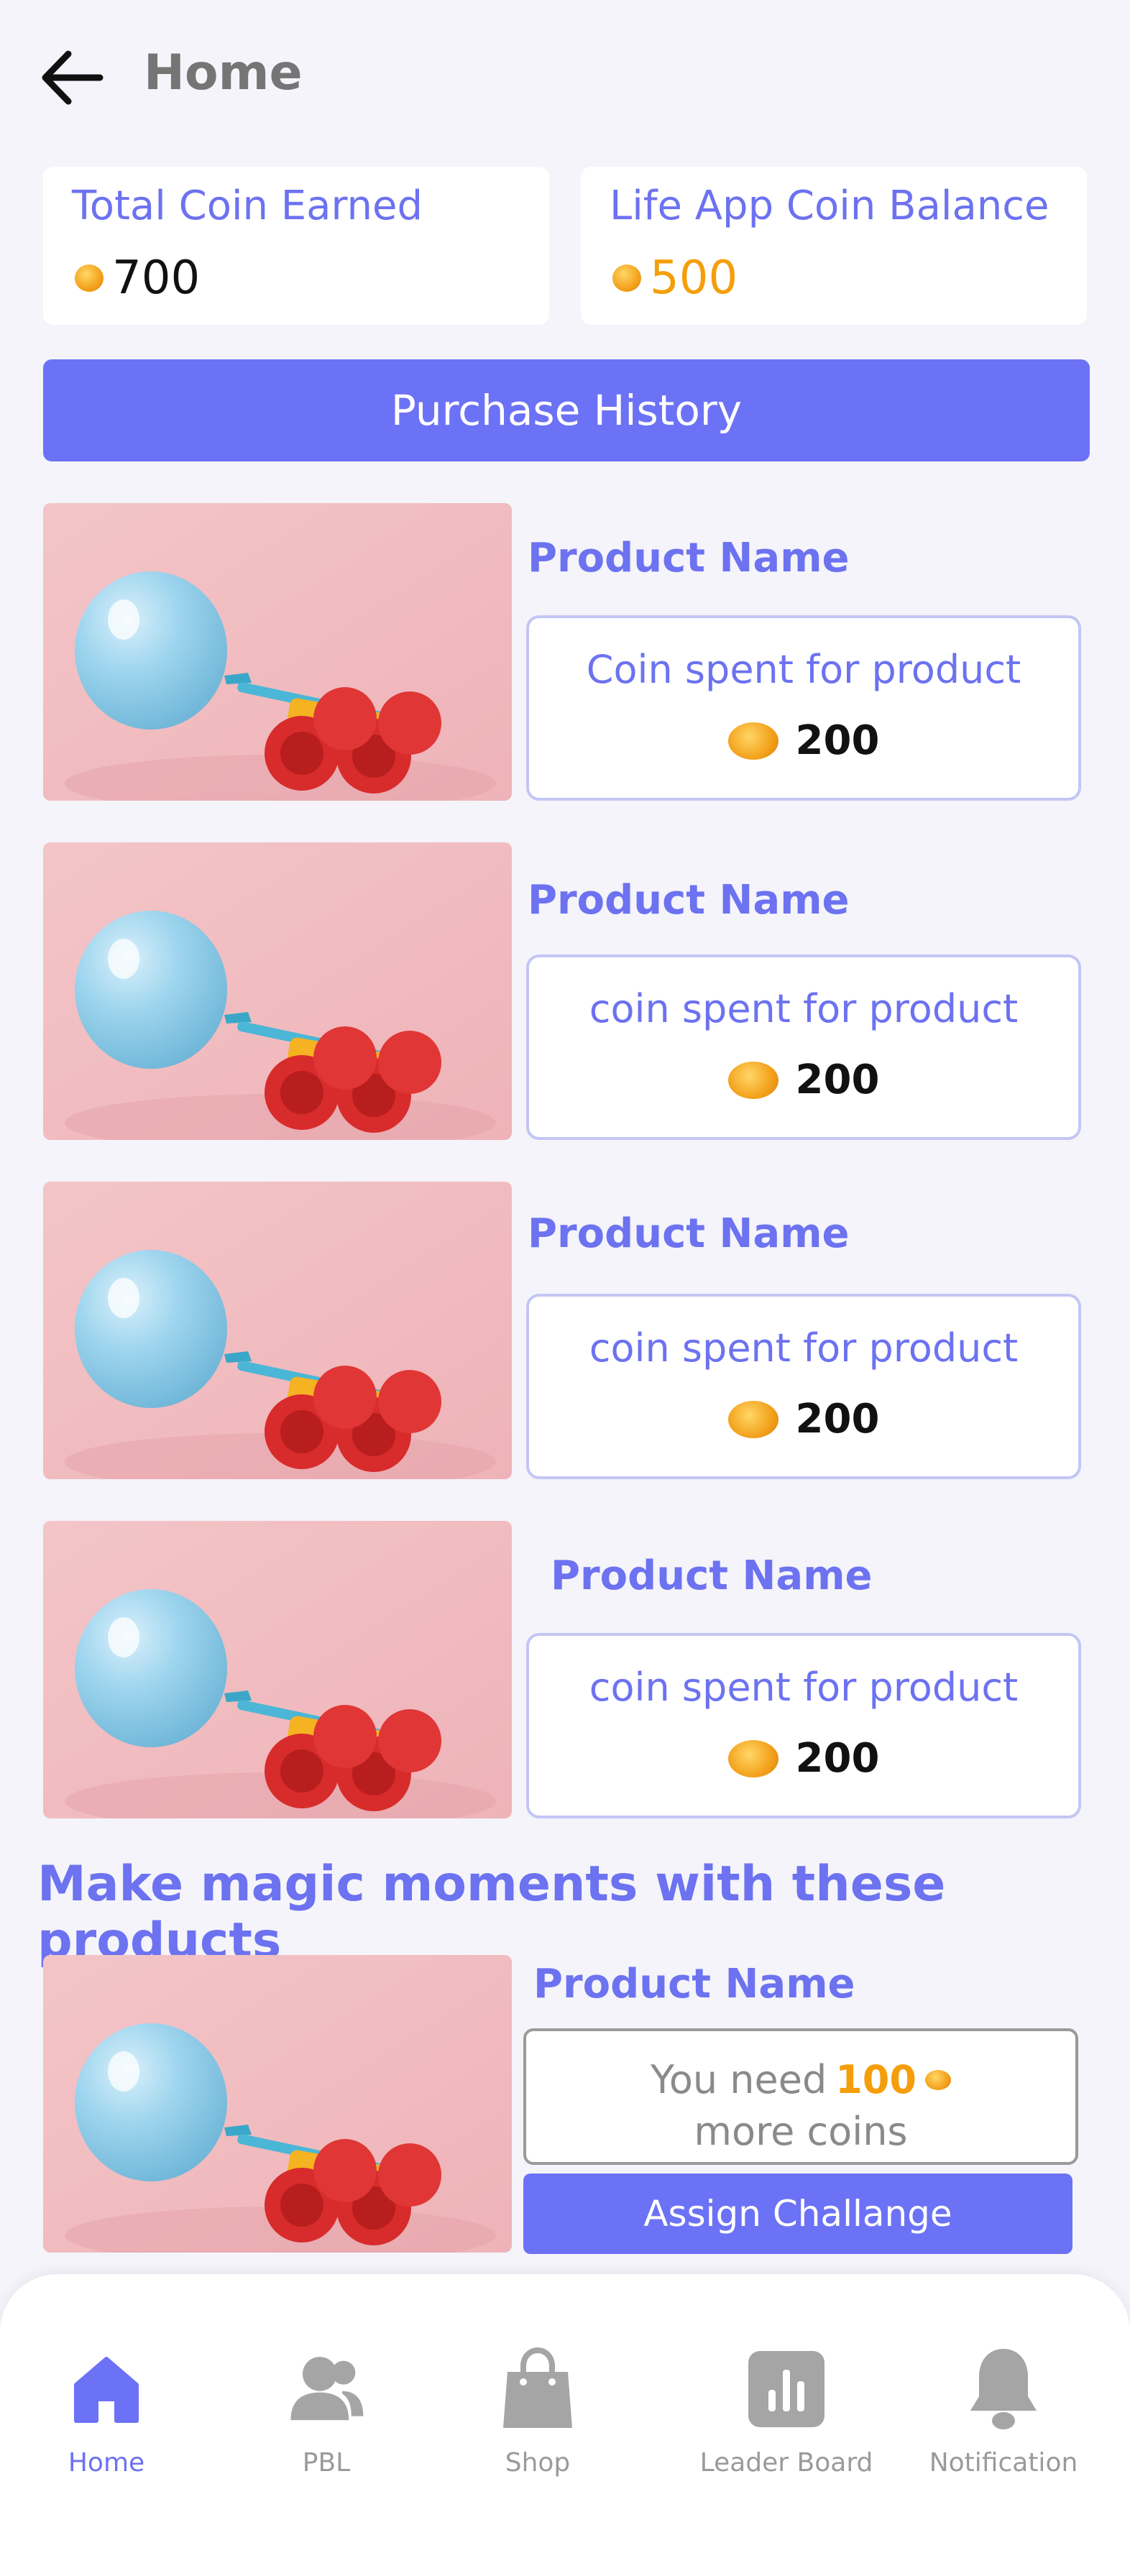 The width and height of the screenshot is (1130, 2576). I want to click on nav-notification: Notification, so click(1003, 2425).